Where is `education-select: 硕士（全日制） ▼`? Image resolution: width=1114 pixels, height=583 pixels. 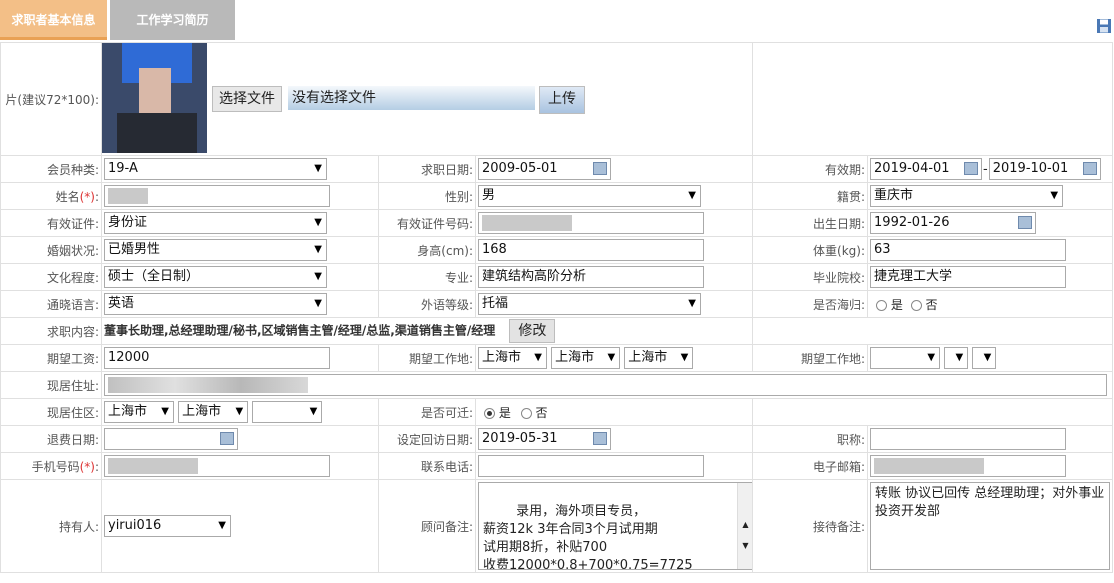 education-select: 硕士（全日制） ▼ is located at coordinates (215, 277).